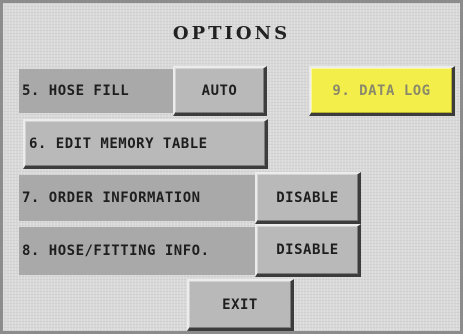 The height and width of the screenshot is (334, 463). I want to click on data-log-button: 9. DATA LOG, so click(382, 91).